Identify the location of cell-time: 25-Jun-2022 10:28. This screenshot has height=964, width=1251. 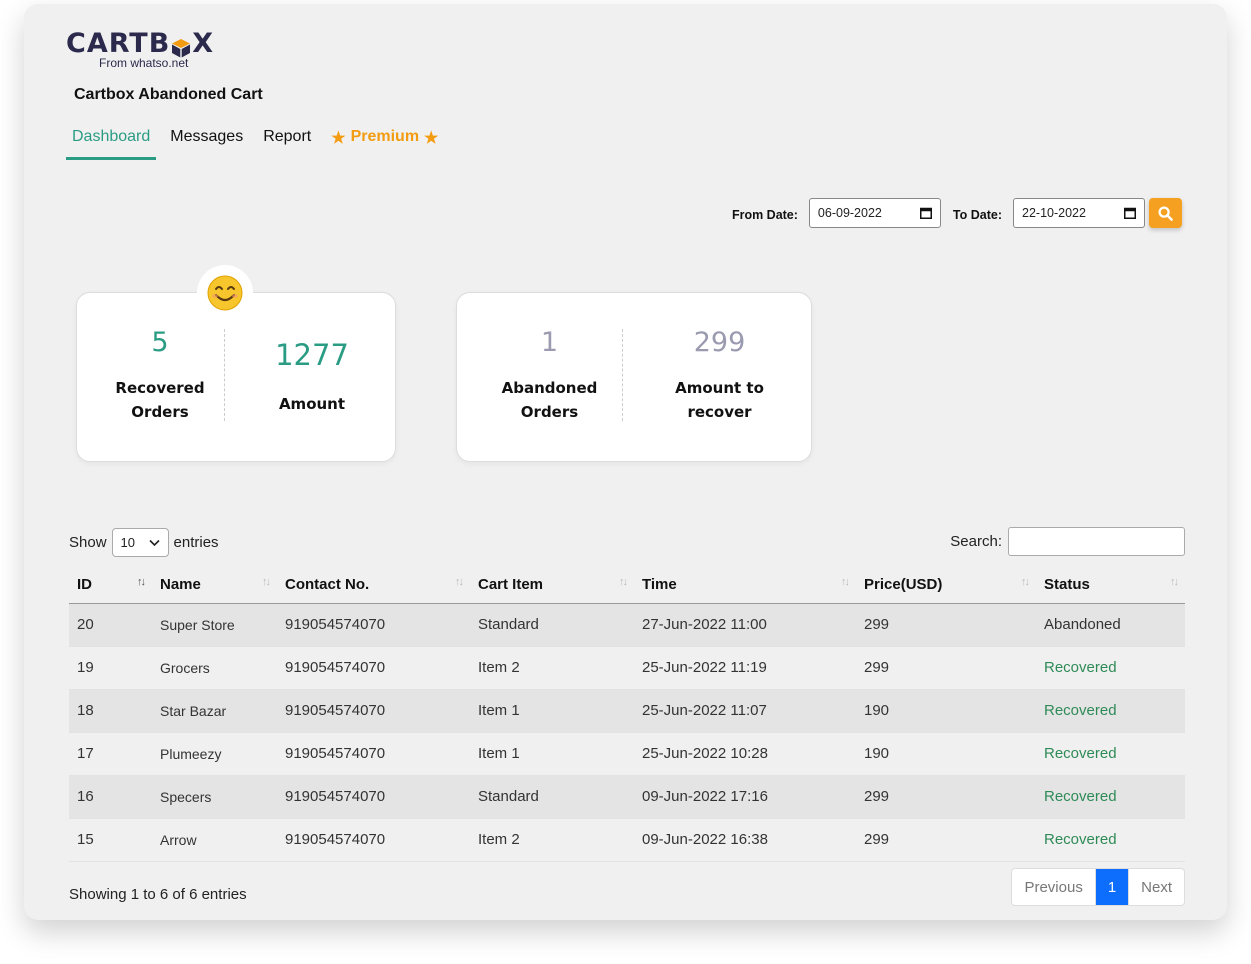
(745, 754).